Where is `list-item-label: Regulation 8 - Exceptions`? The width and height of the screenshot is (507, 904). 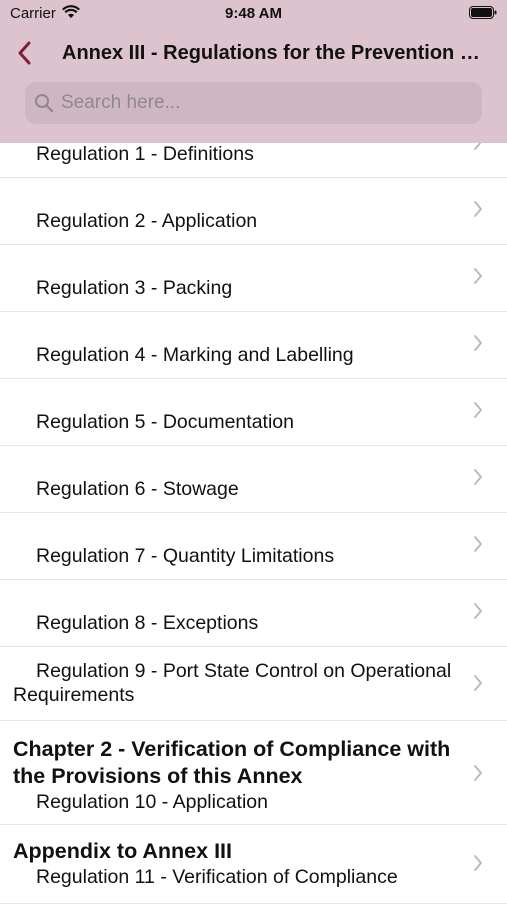
list-item-label: Regulation 8 - Exceptions is located at coordinates (147, 623).